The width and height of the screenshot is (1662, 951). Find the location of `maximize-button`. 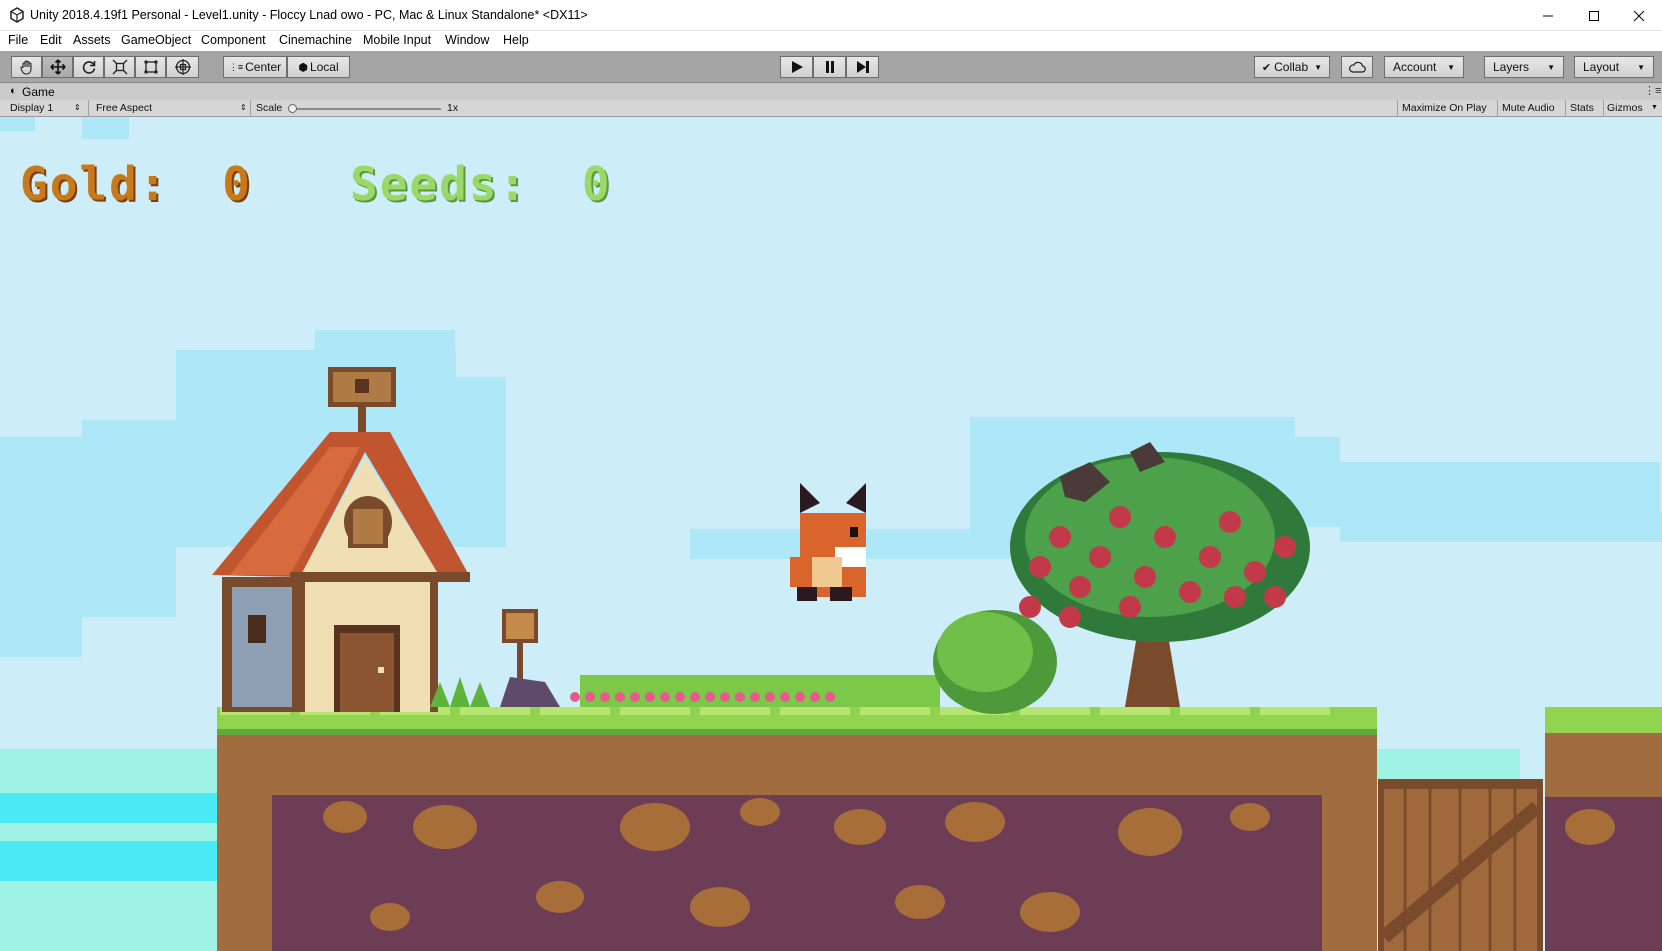

maximize-button is located at coordinates (1594, 15).